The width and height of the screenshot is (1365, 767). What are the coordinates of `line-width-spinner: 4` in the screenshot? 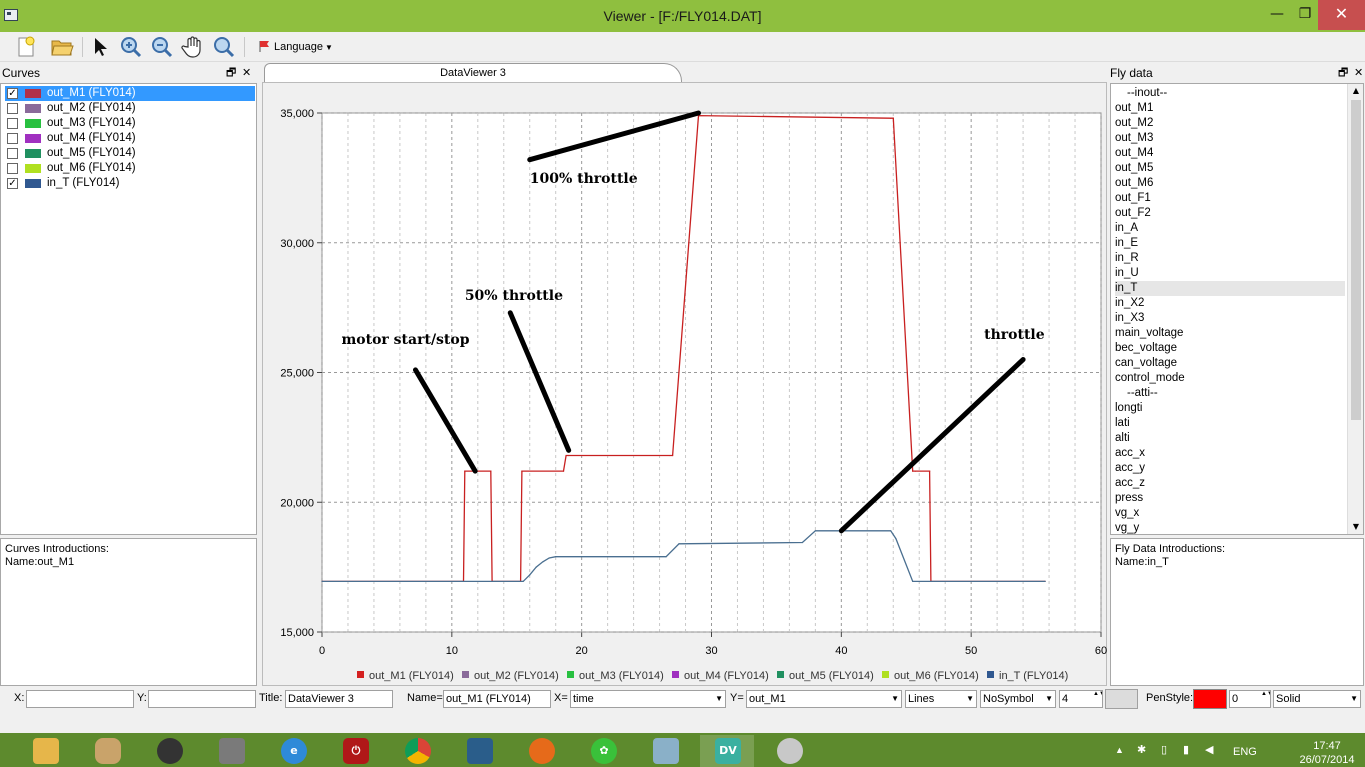 It's located at (1081, 699).